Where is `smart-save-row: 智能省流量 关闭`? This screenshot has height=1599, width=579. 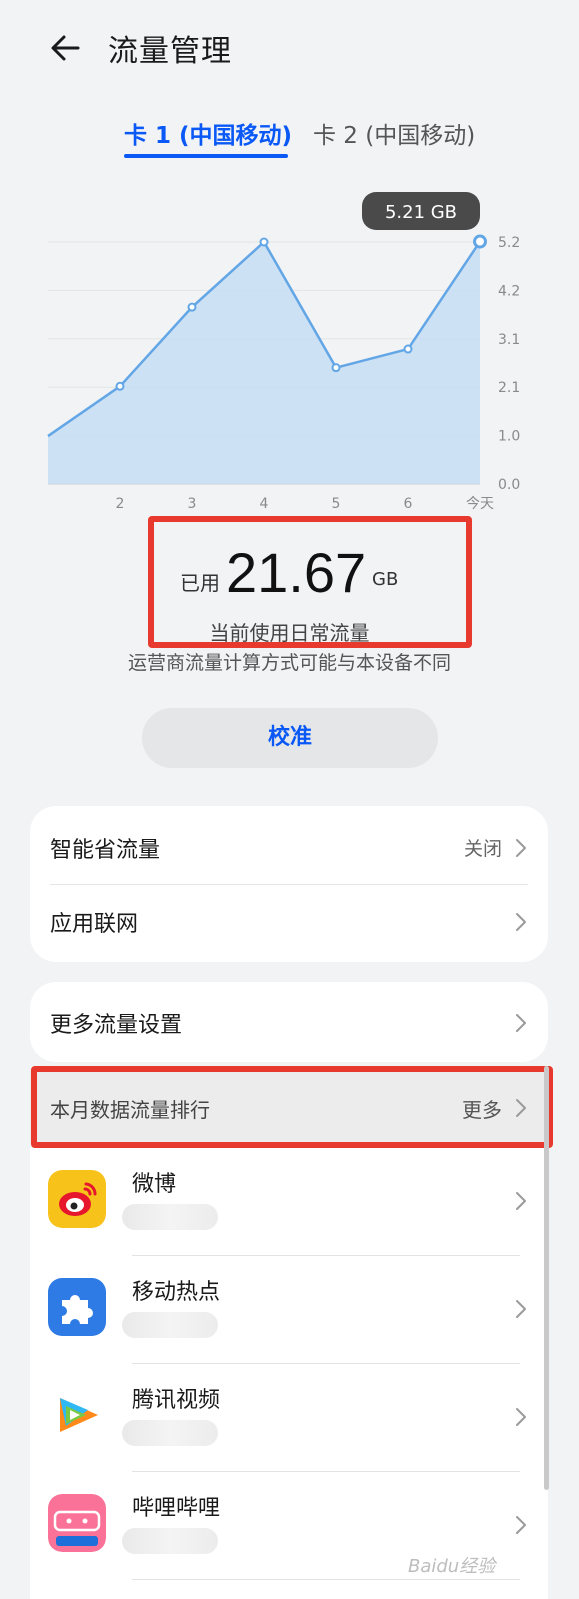 smart-save-row: 智能省流量 关闭 is located at coordinates (289, 847).